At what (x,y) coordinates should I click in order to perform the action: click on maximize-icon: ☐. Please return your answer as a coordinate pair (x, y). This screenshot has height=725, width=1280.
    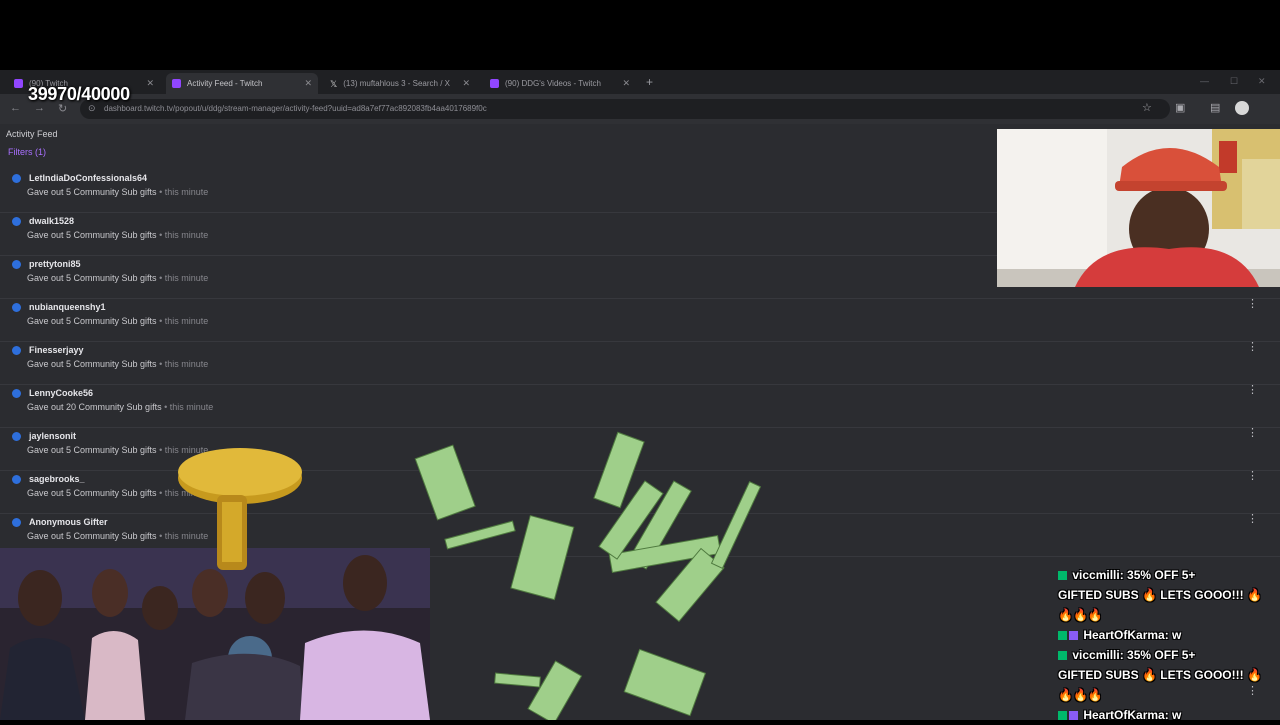
    Looking at the image, I should click on (1234, 81).